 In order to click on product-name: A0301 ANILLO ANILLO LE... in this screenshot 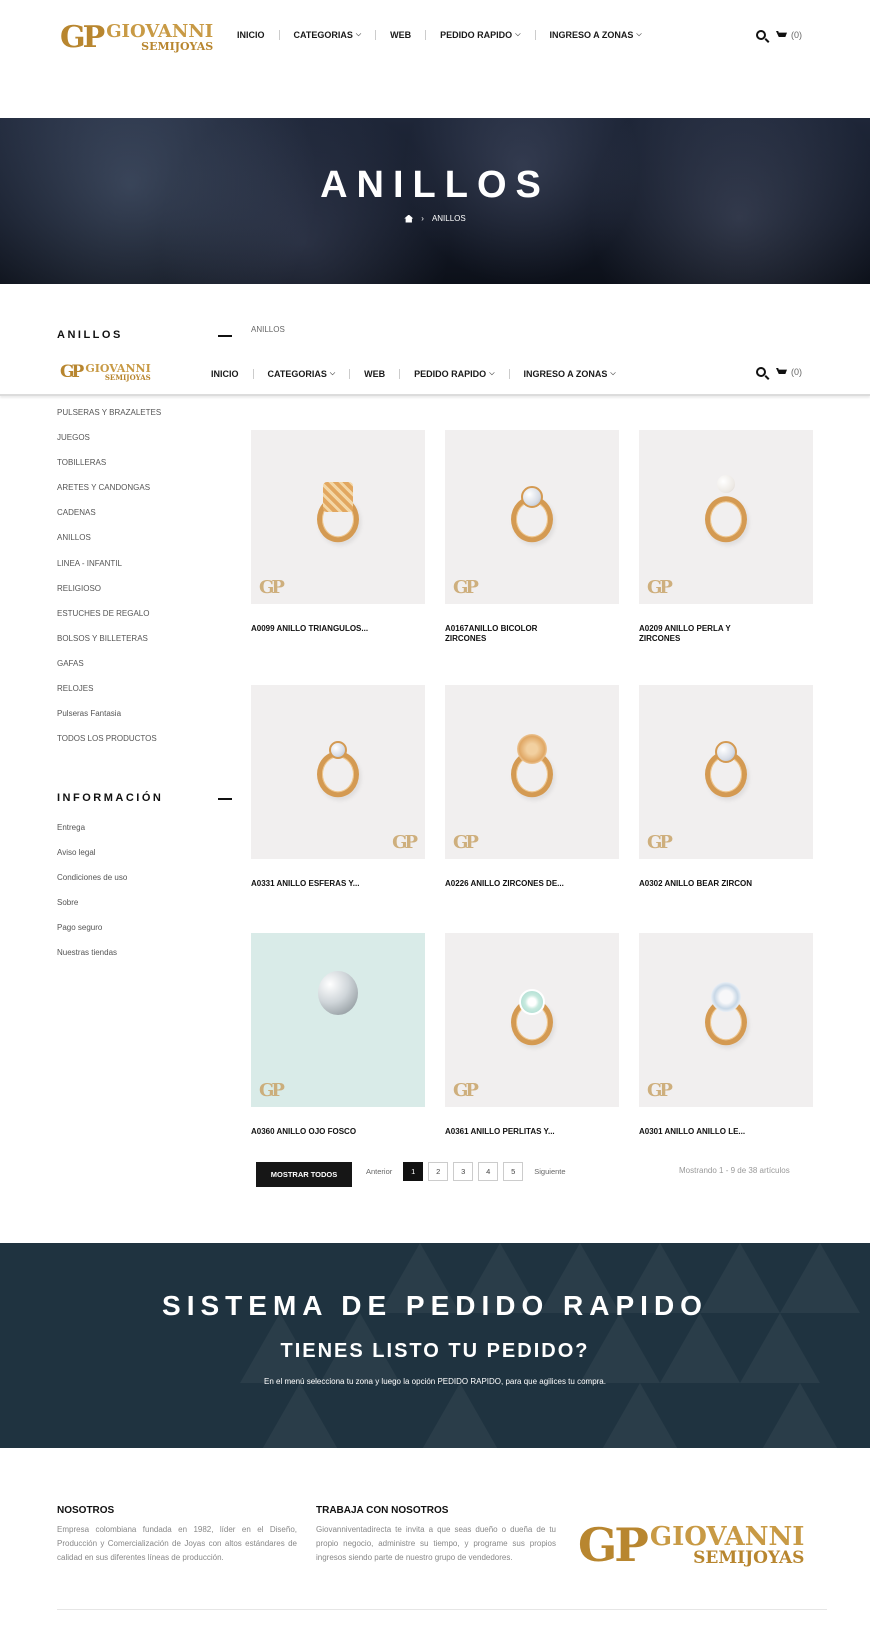, I will do `click(704, 1132)`.